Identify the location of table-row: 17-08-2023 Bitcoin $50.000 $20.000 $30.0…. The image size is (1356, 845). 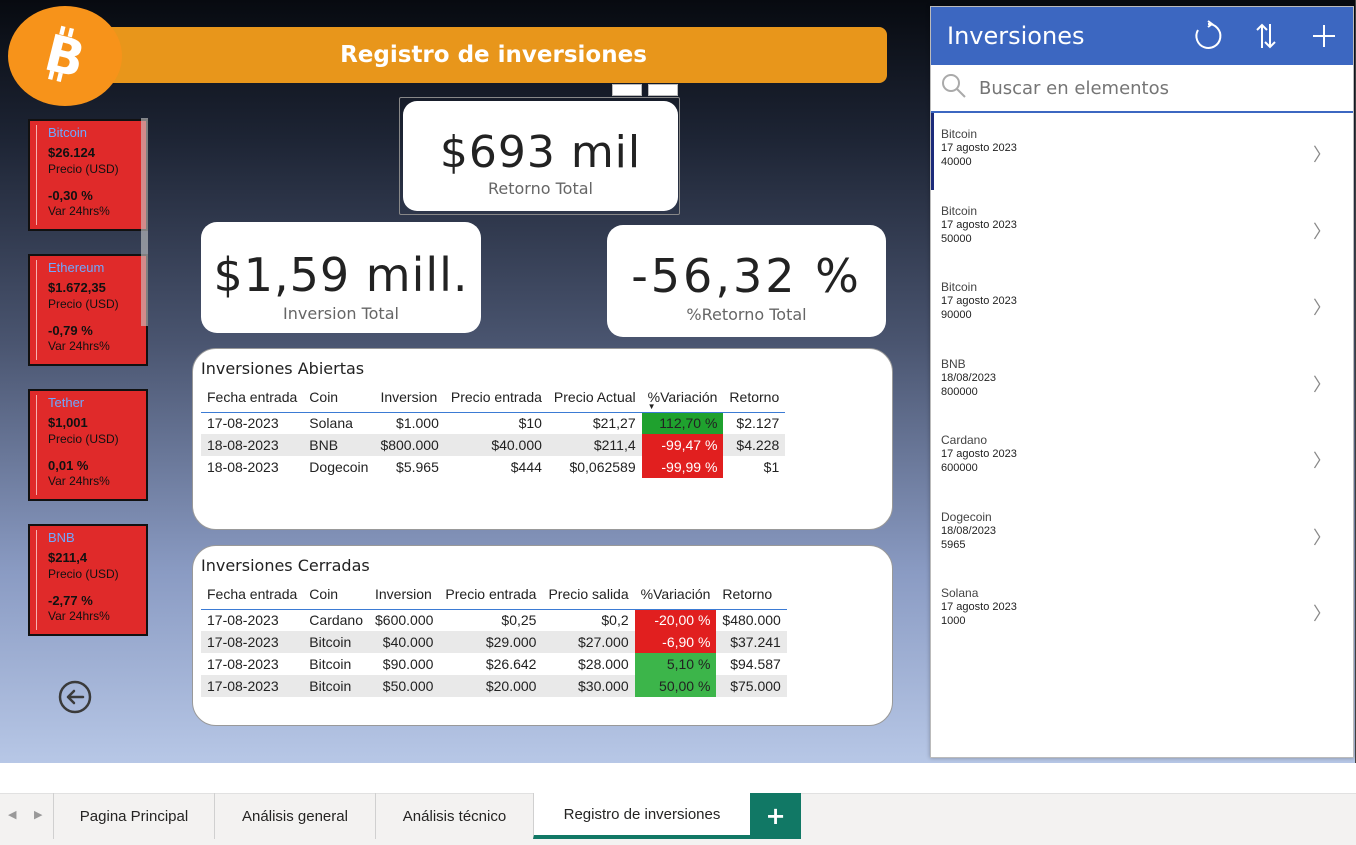
(494, 686).